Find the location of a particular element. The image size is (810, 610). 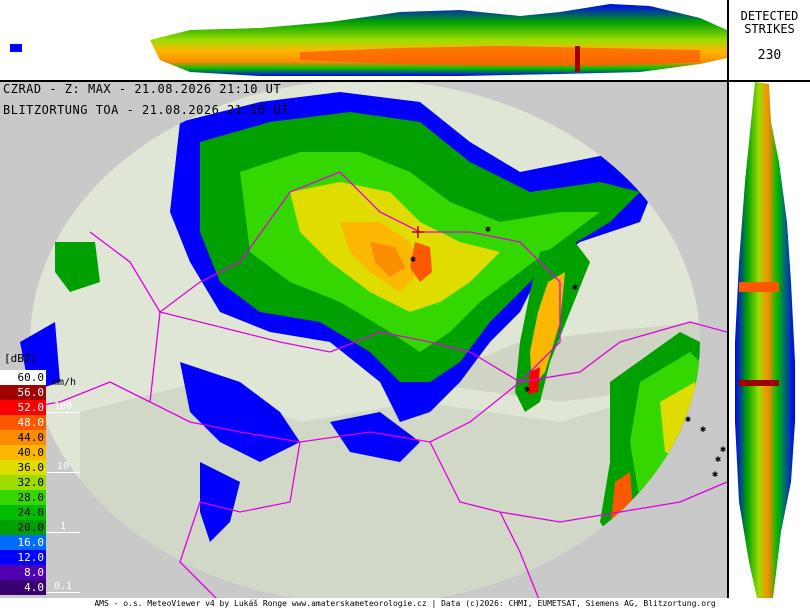

legend-rain-mark: 100 is located at coordinates (63, 407).